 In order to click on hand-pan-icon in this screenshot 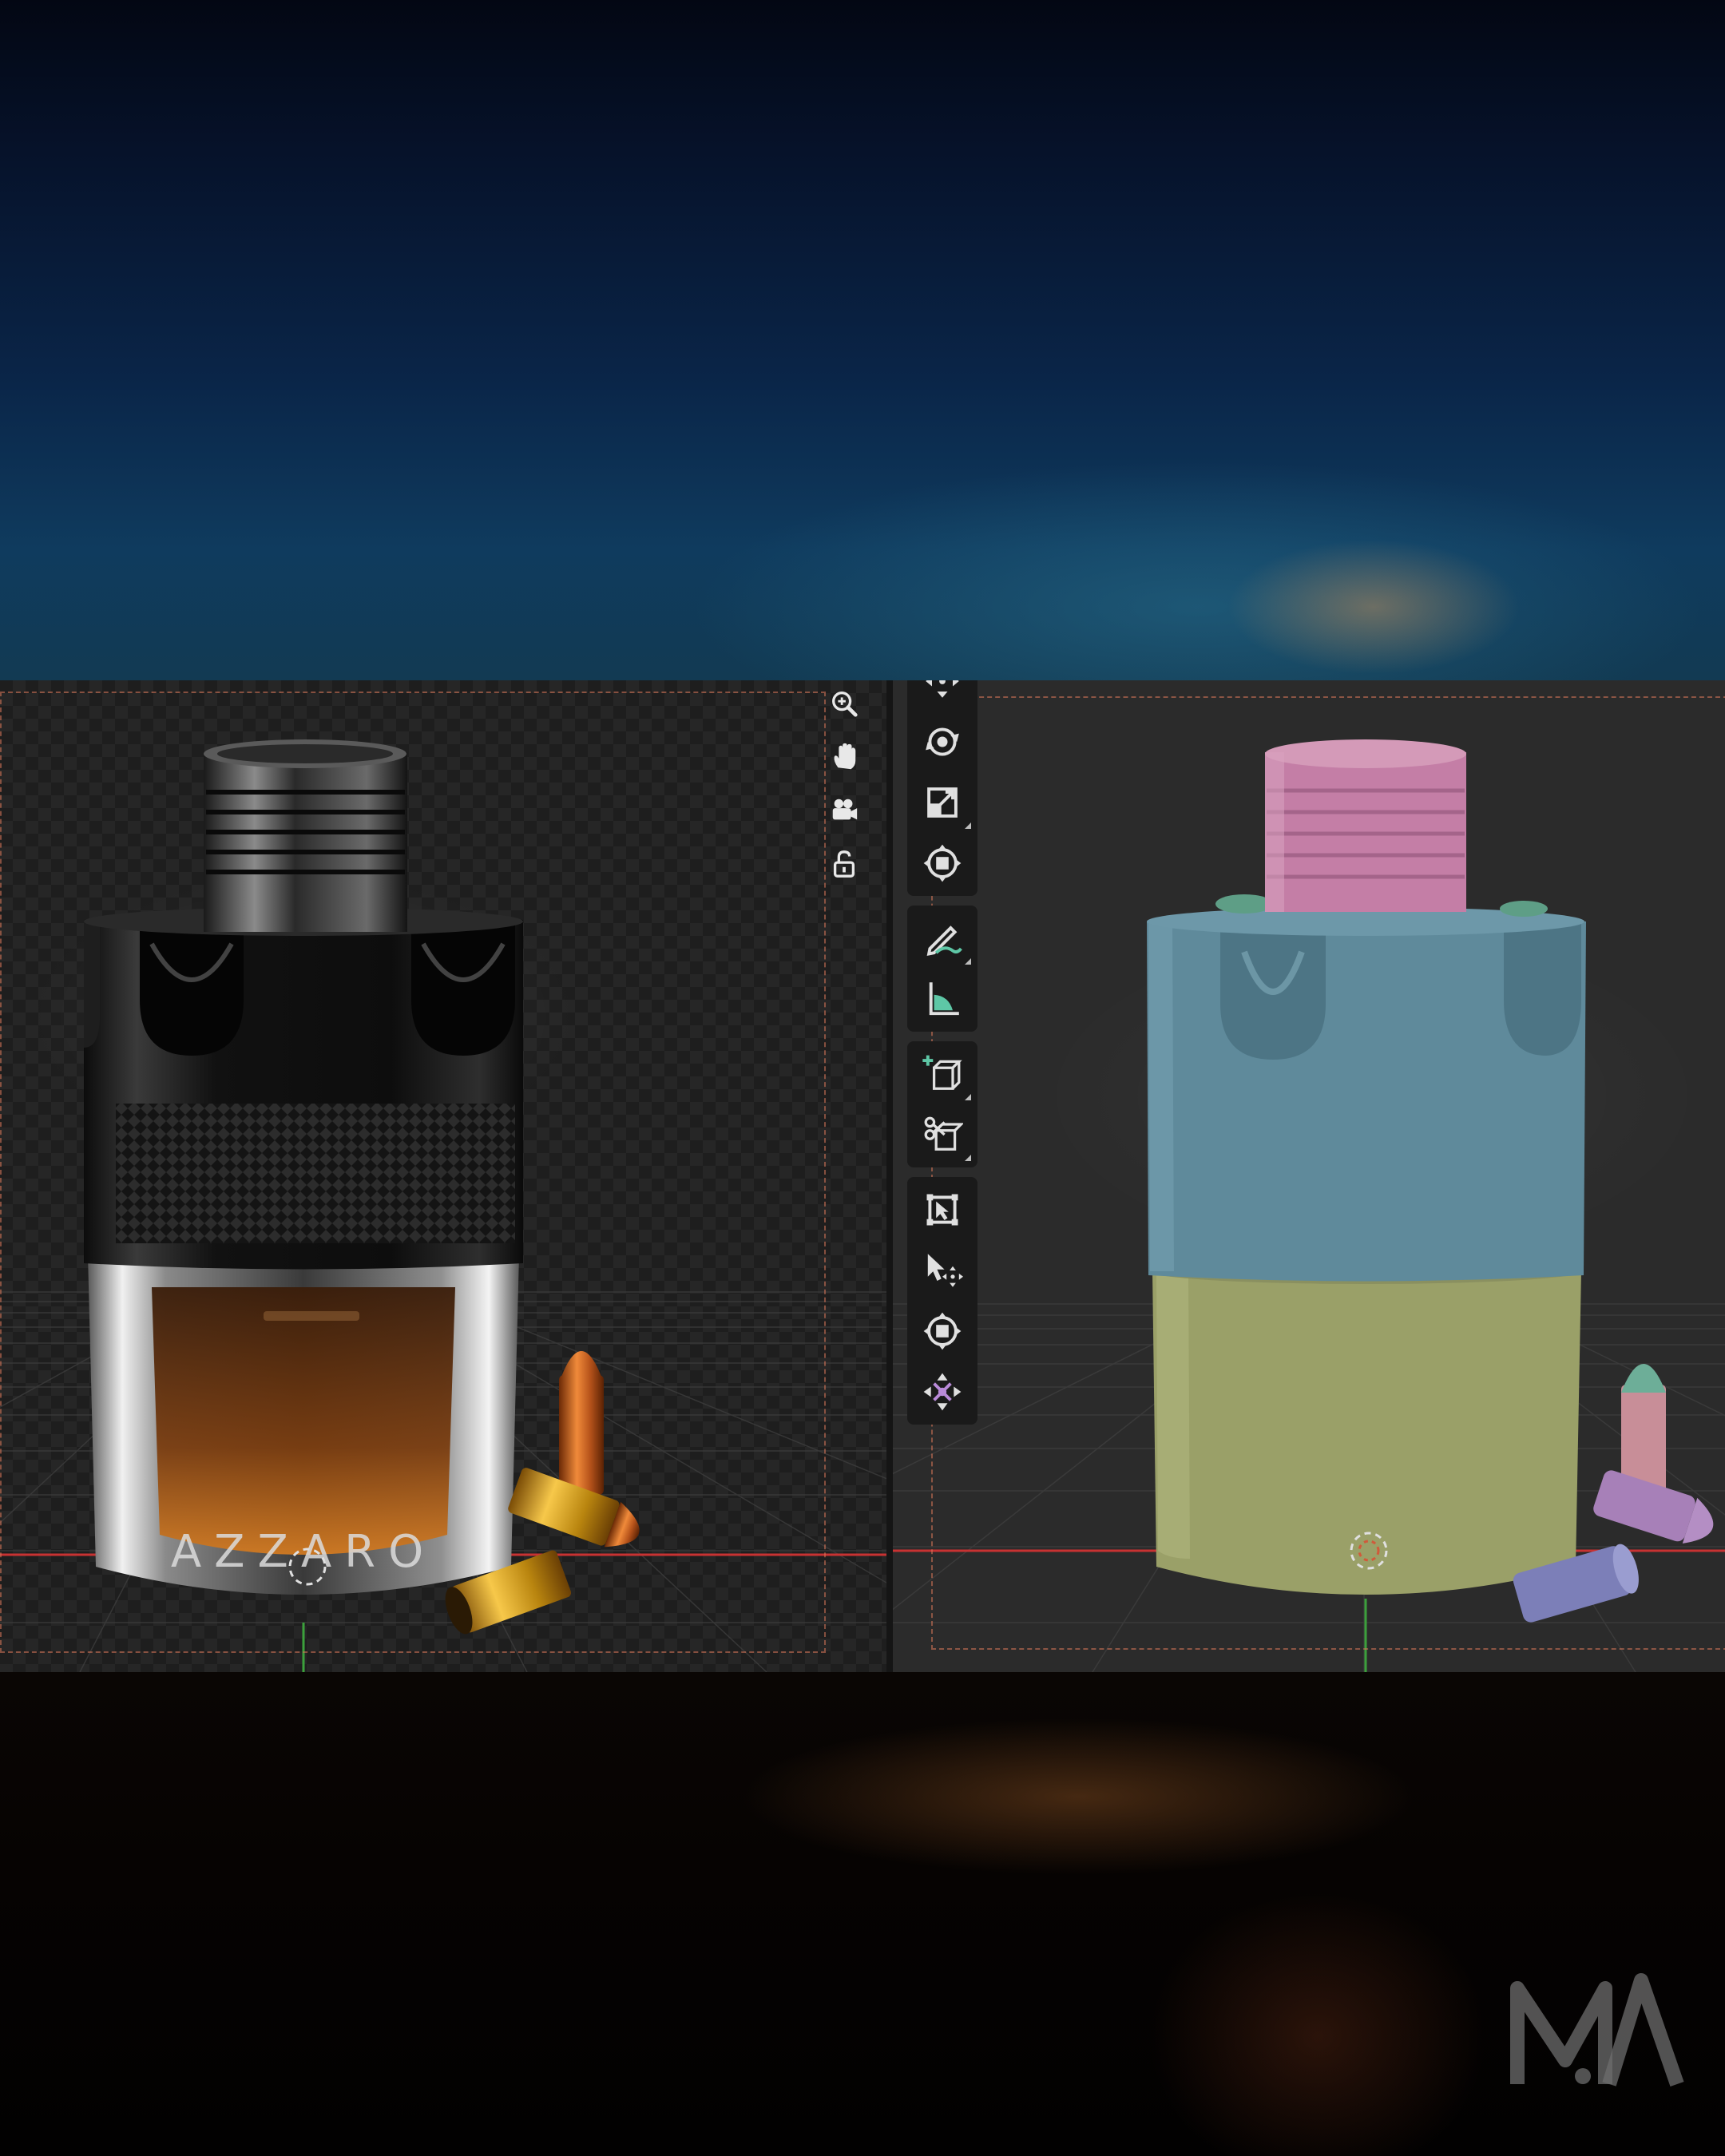, I will do `click(845, 757)`.